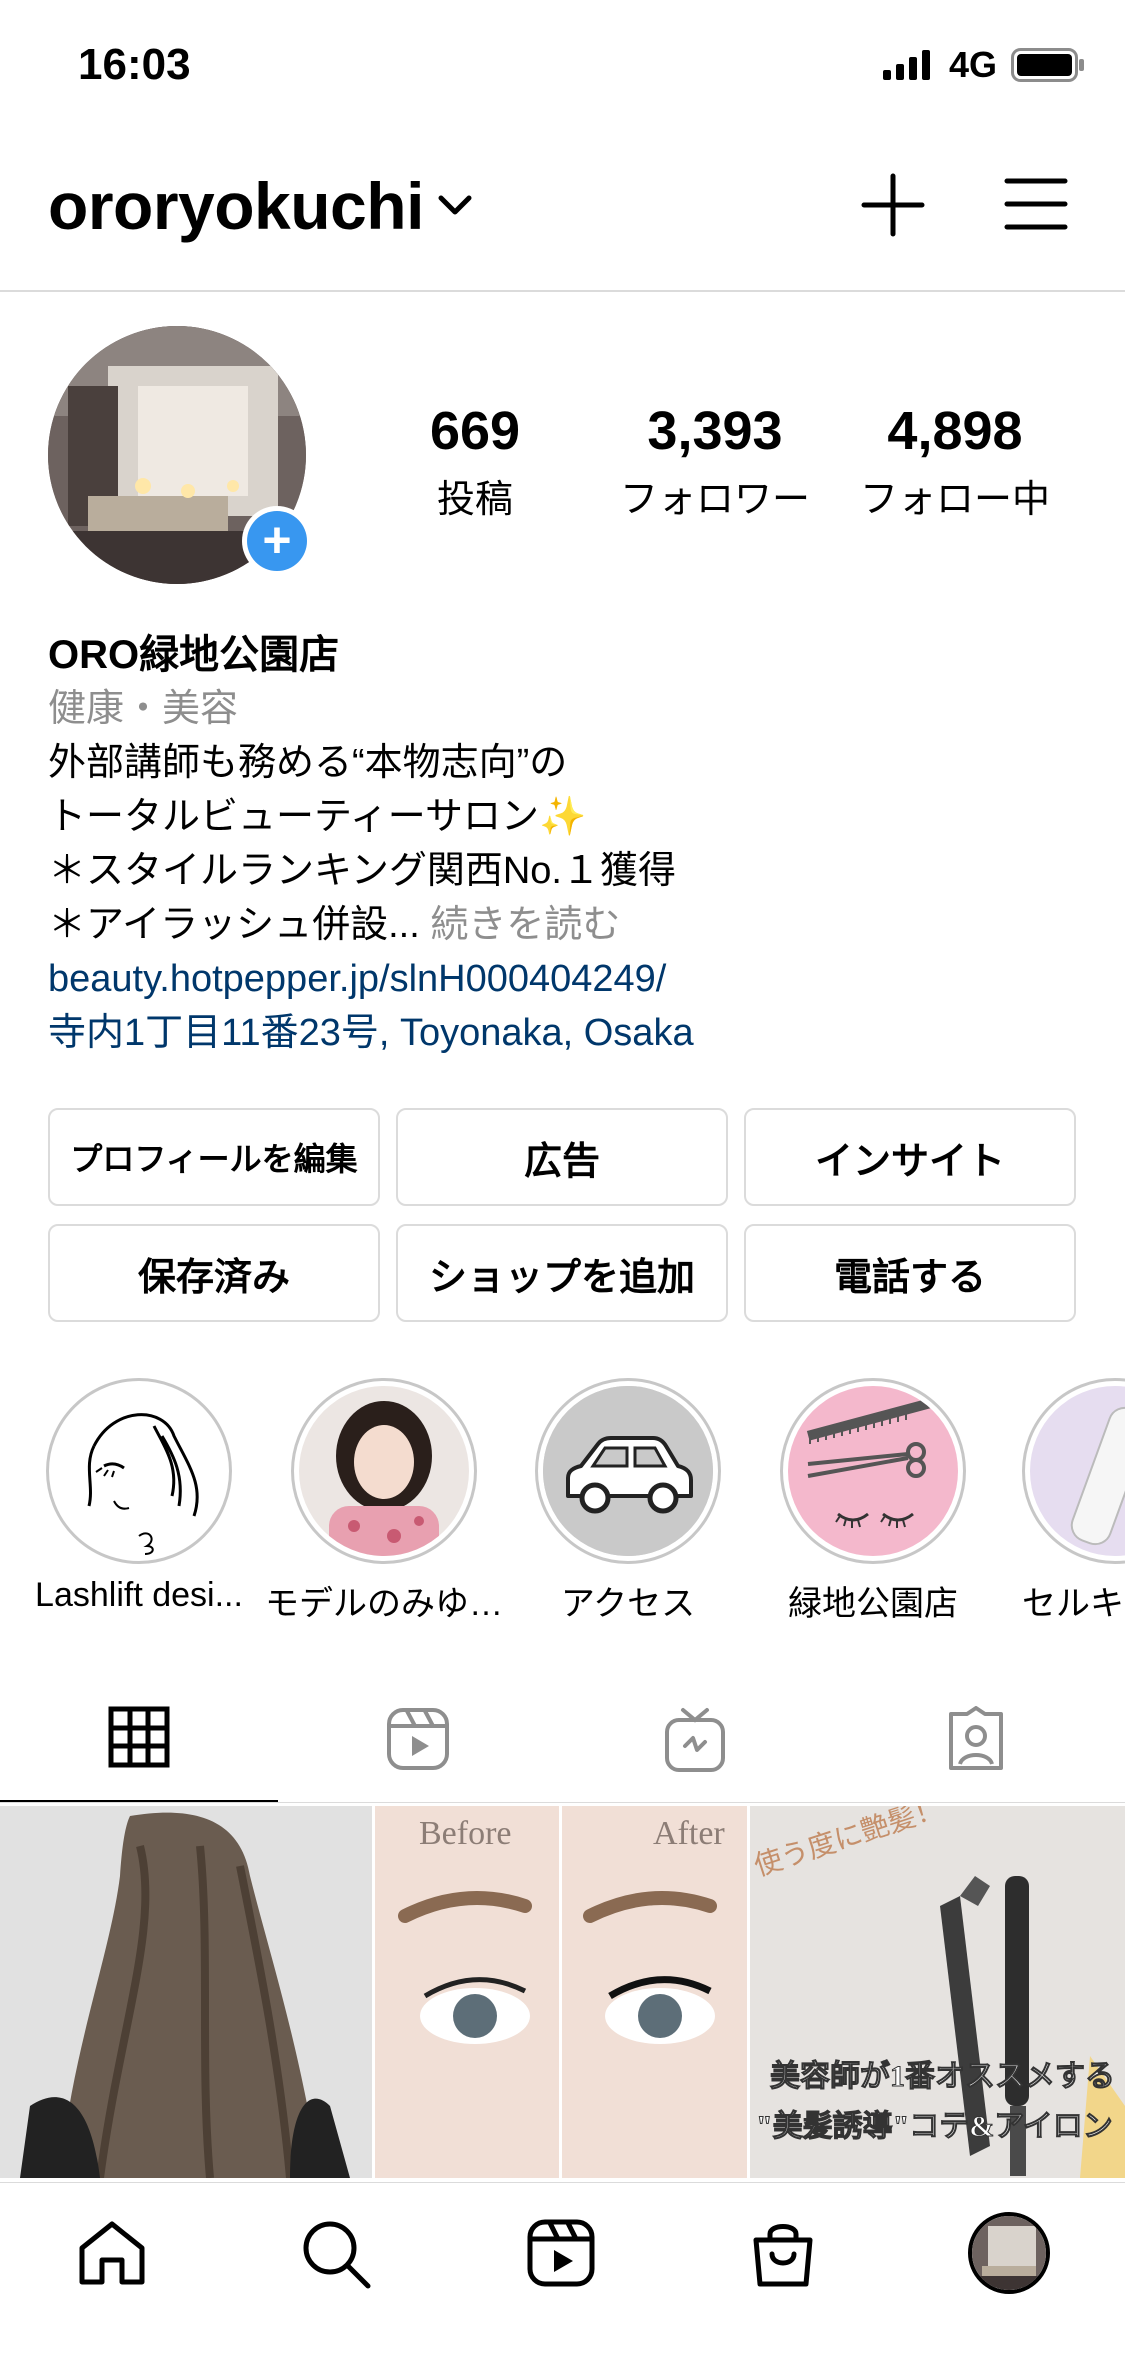  What do you see at coordinates (465, 1833) in the screenshot?
I see `before-label: Before` at bounding box center [465, 1833].